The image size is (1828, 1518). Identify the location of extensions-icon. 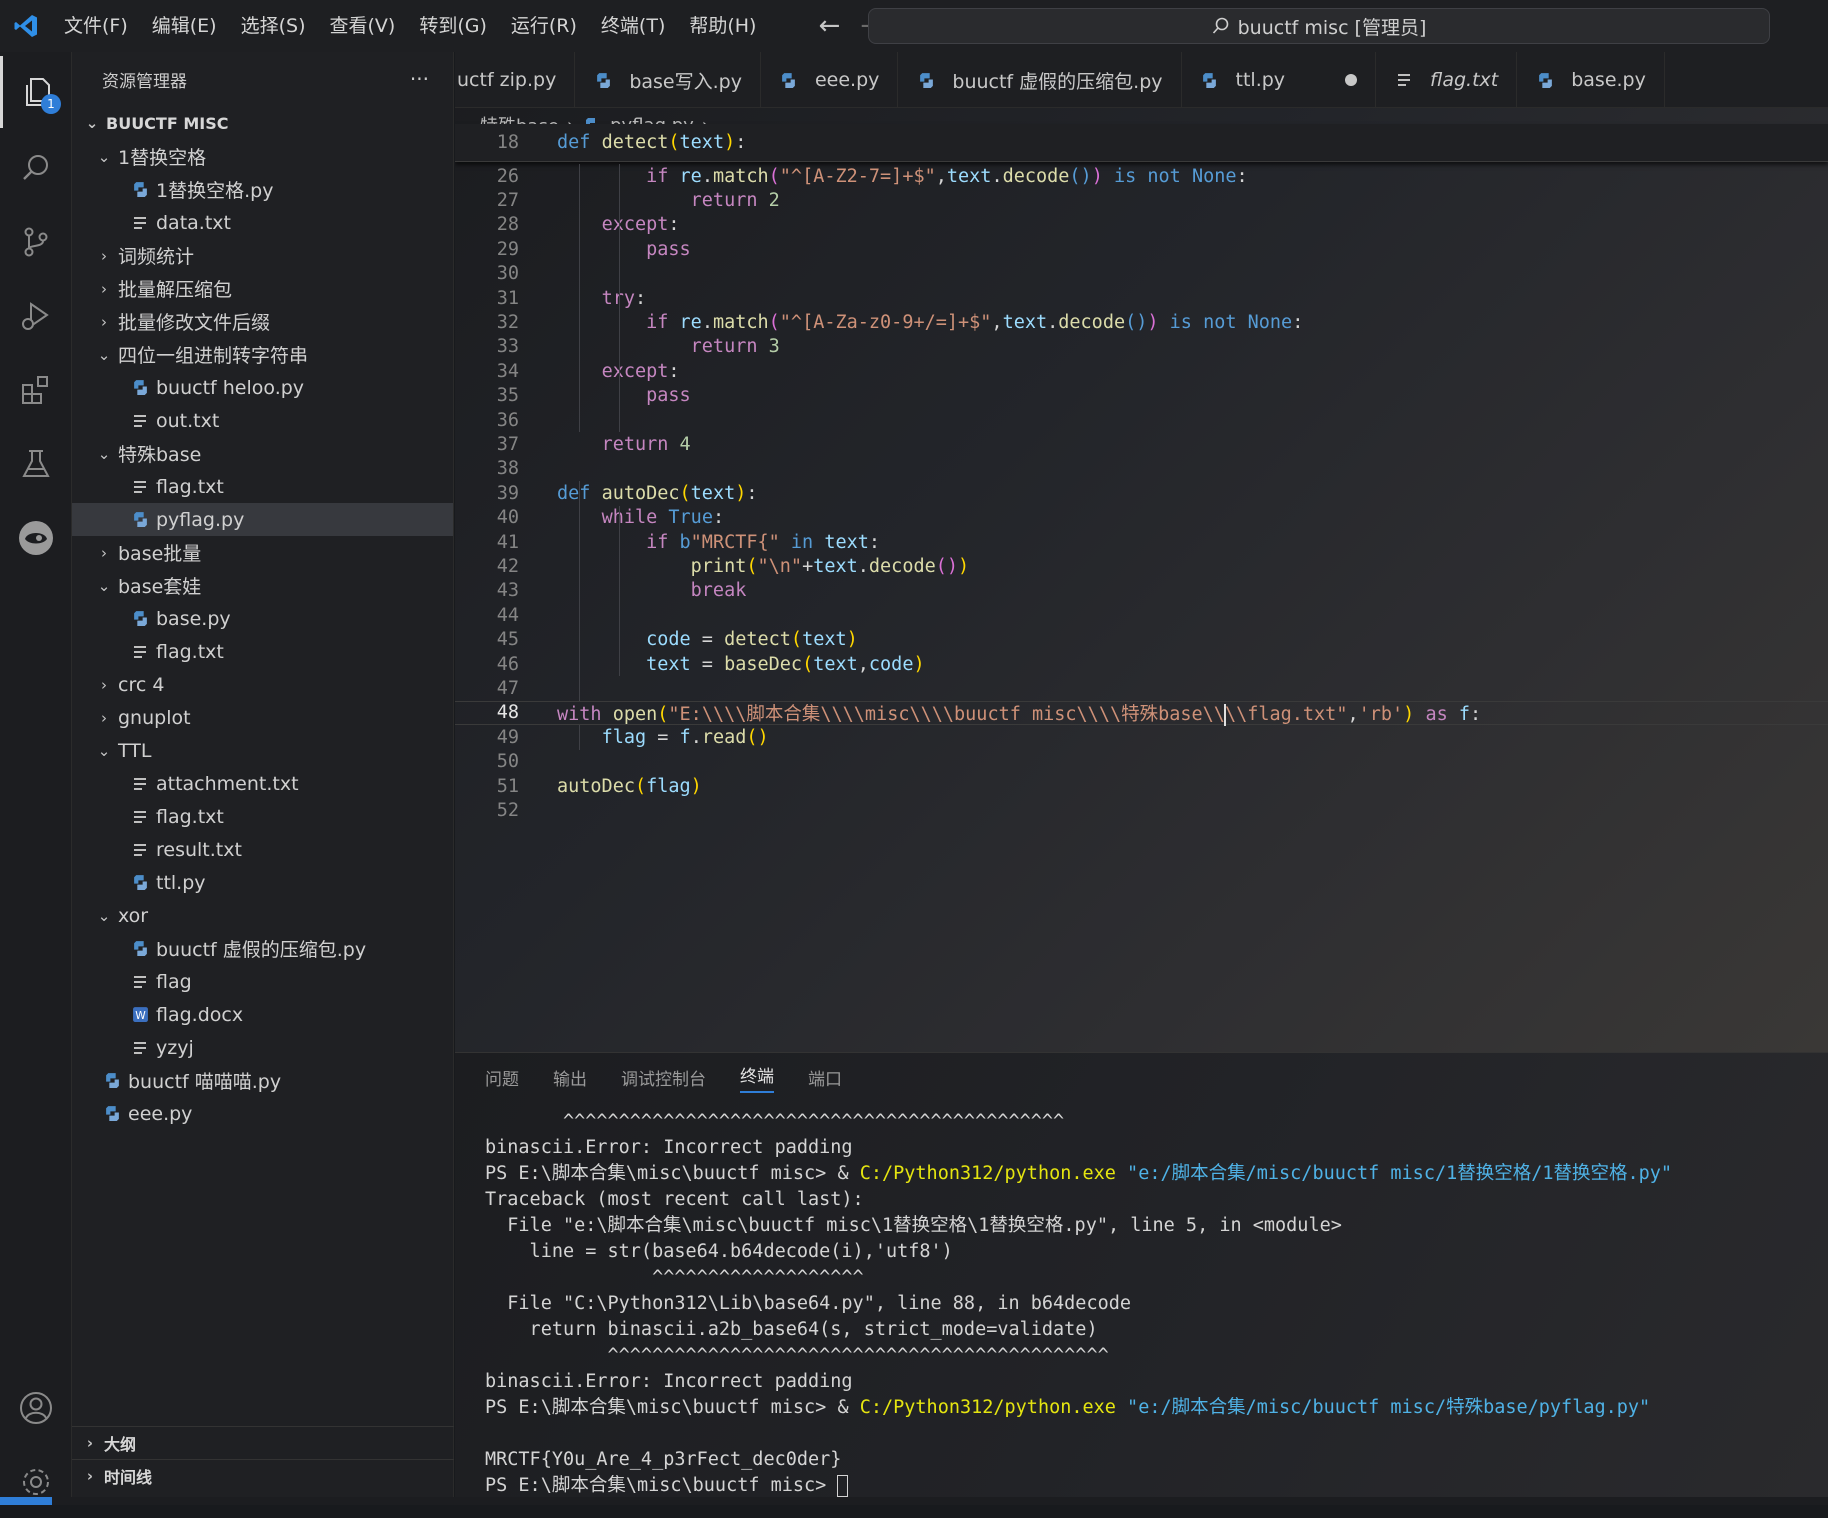
(36, 390).